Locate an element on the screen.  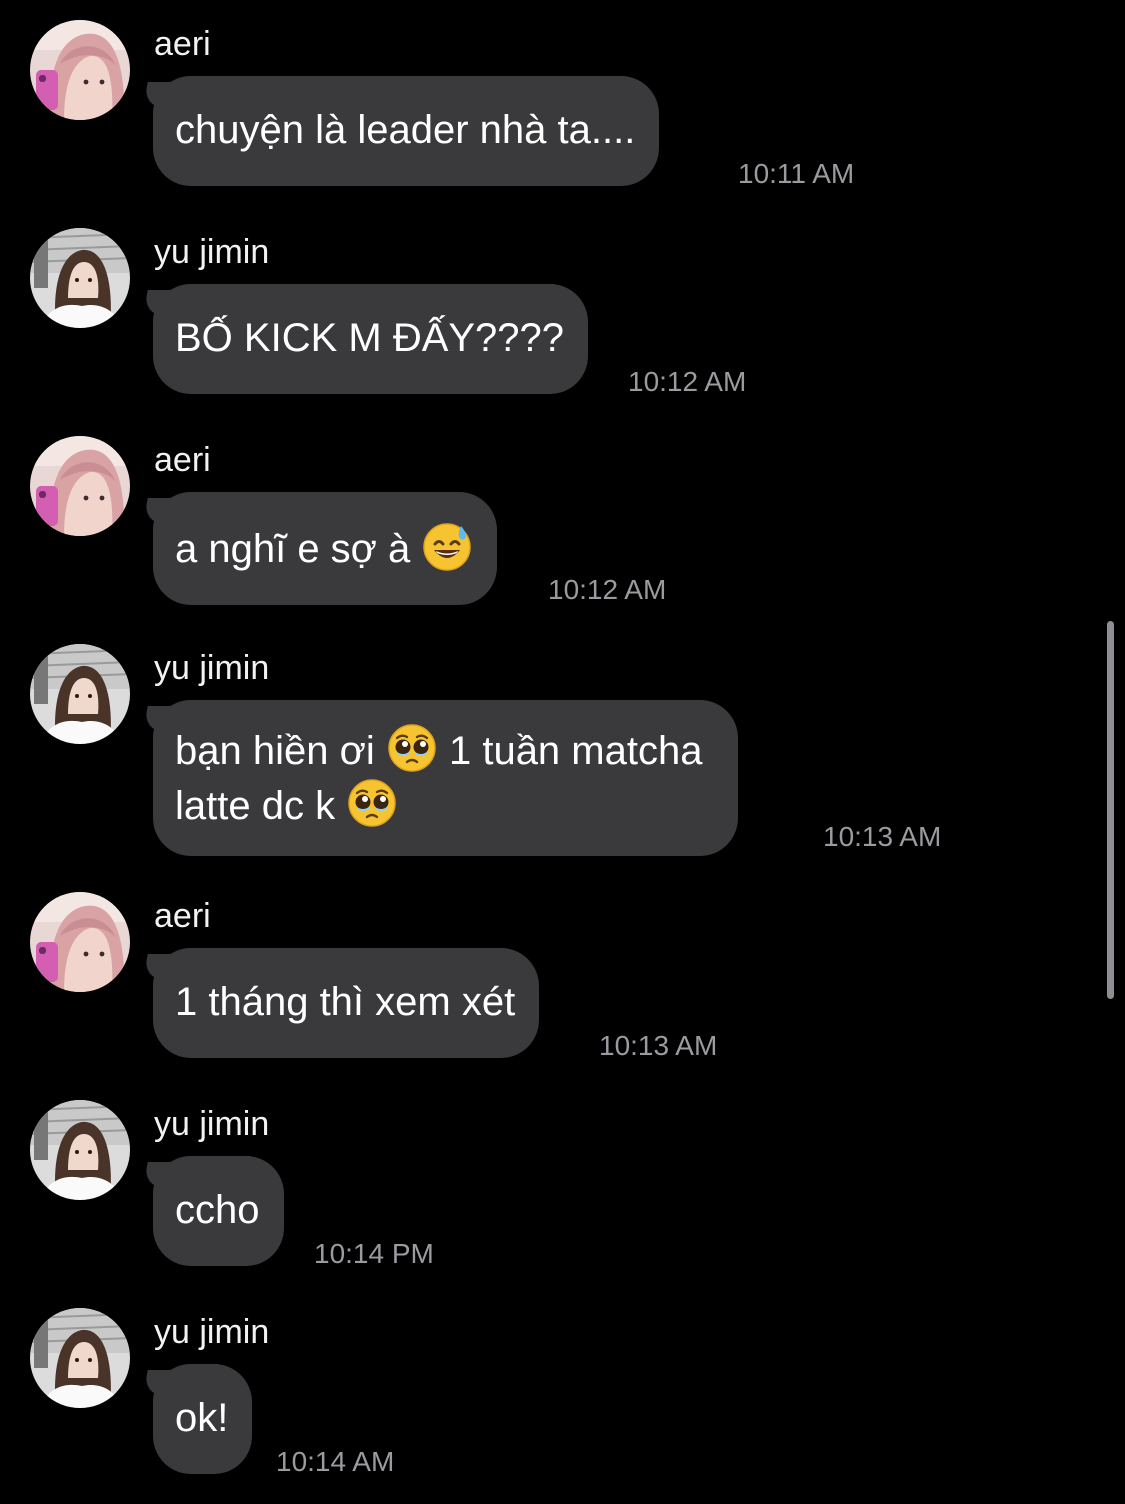
scrollbar is located at coordinates (1110, 810).